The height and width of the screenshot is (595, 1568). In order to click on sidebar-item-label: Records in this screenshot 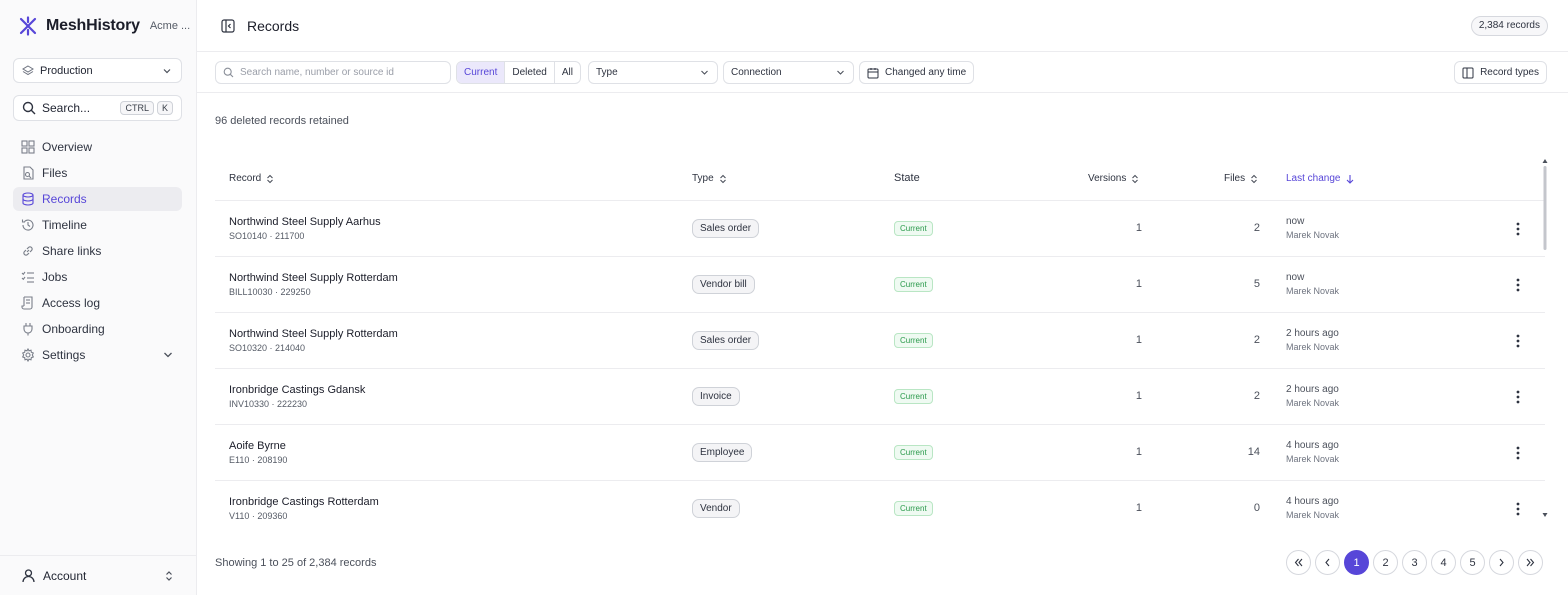, I will do `click(64, 199)`.